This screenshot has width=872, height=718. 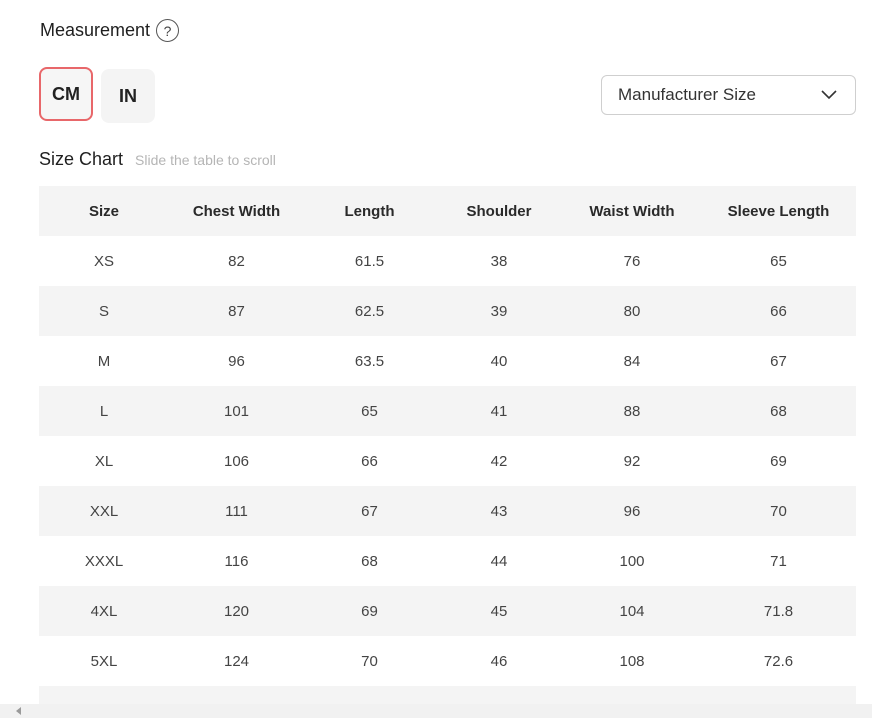 I want to click on measurement-header: Measurement ?, so click(x=110, y=30).